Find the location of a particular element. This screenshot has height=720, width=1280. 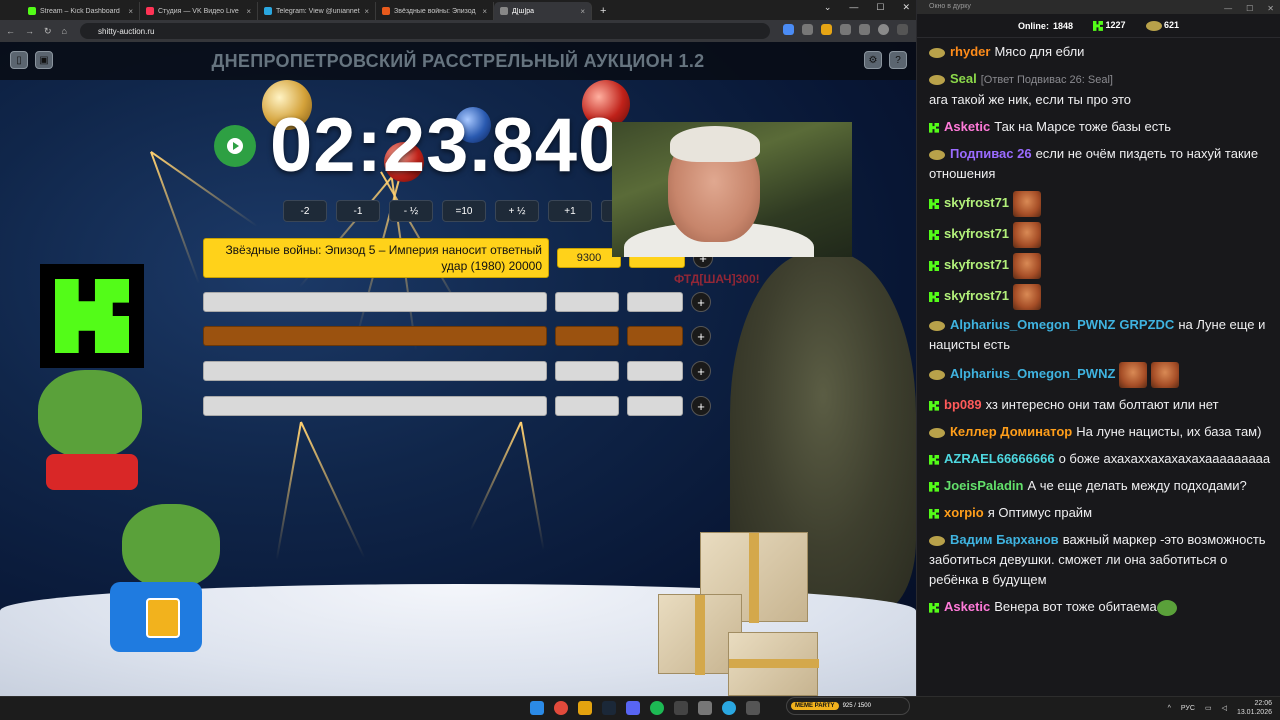

tab-telegram: Telegram: View @uniannet × is located at coordinates (317, 11).